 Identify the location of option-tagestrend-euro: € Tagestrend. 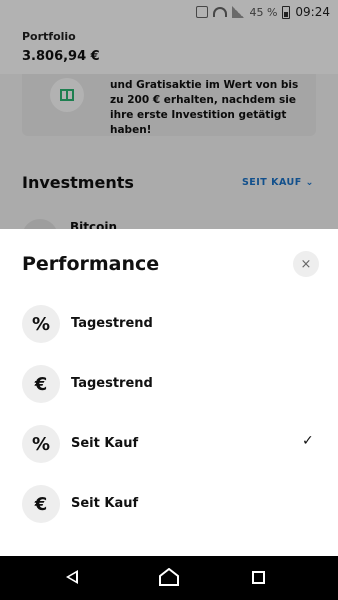
(169, 384).